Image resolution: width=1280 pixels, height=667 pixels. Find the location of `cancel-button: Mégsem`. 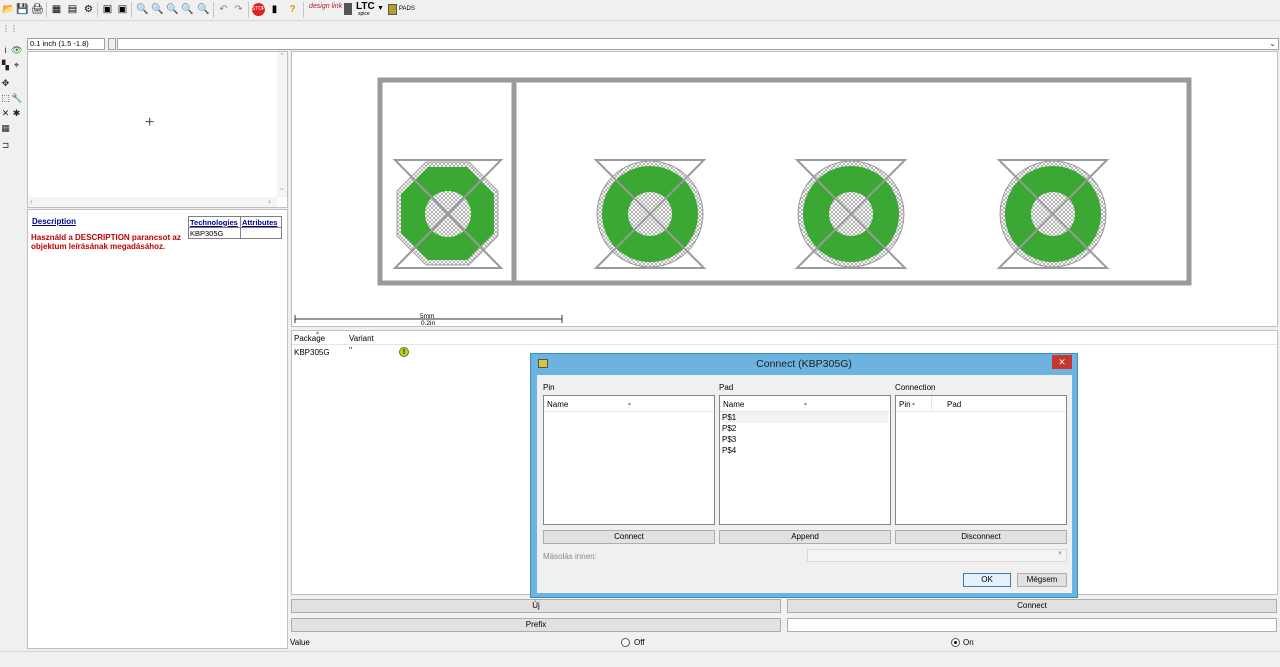

cancel-button: Mégsem is located at coordinates (1042, 580).